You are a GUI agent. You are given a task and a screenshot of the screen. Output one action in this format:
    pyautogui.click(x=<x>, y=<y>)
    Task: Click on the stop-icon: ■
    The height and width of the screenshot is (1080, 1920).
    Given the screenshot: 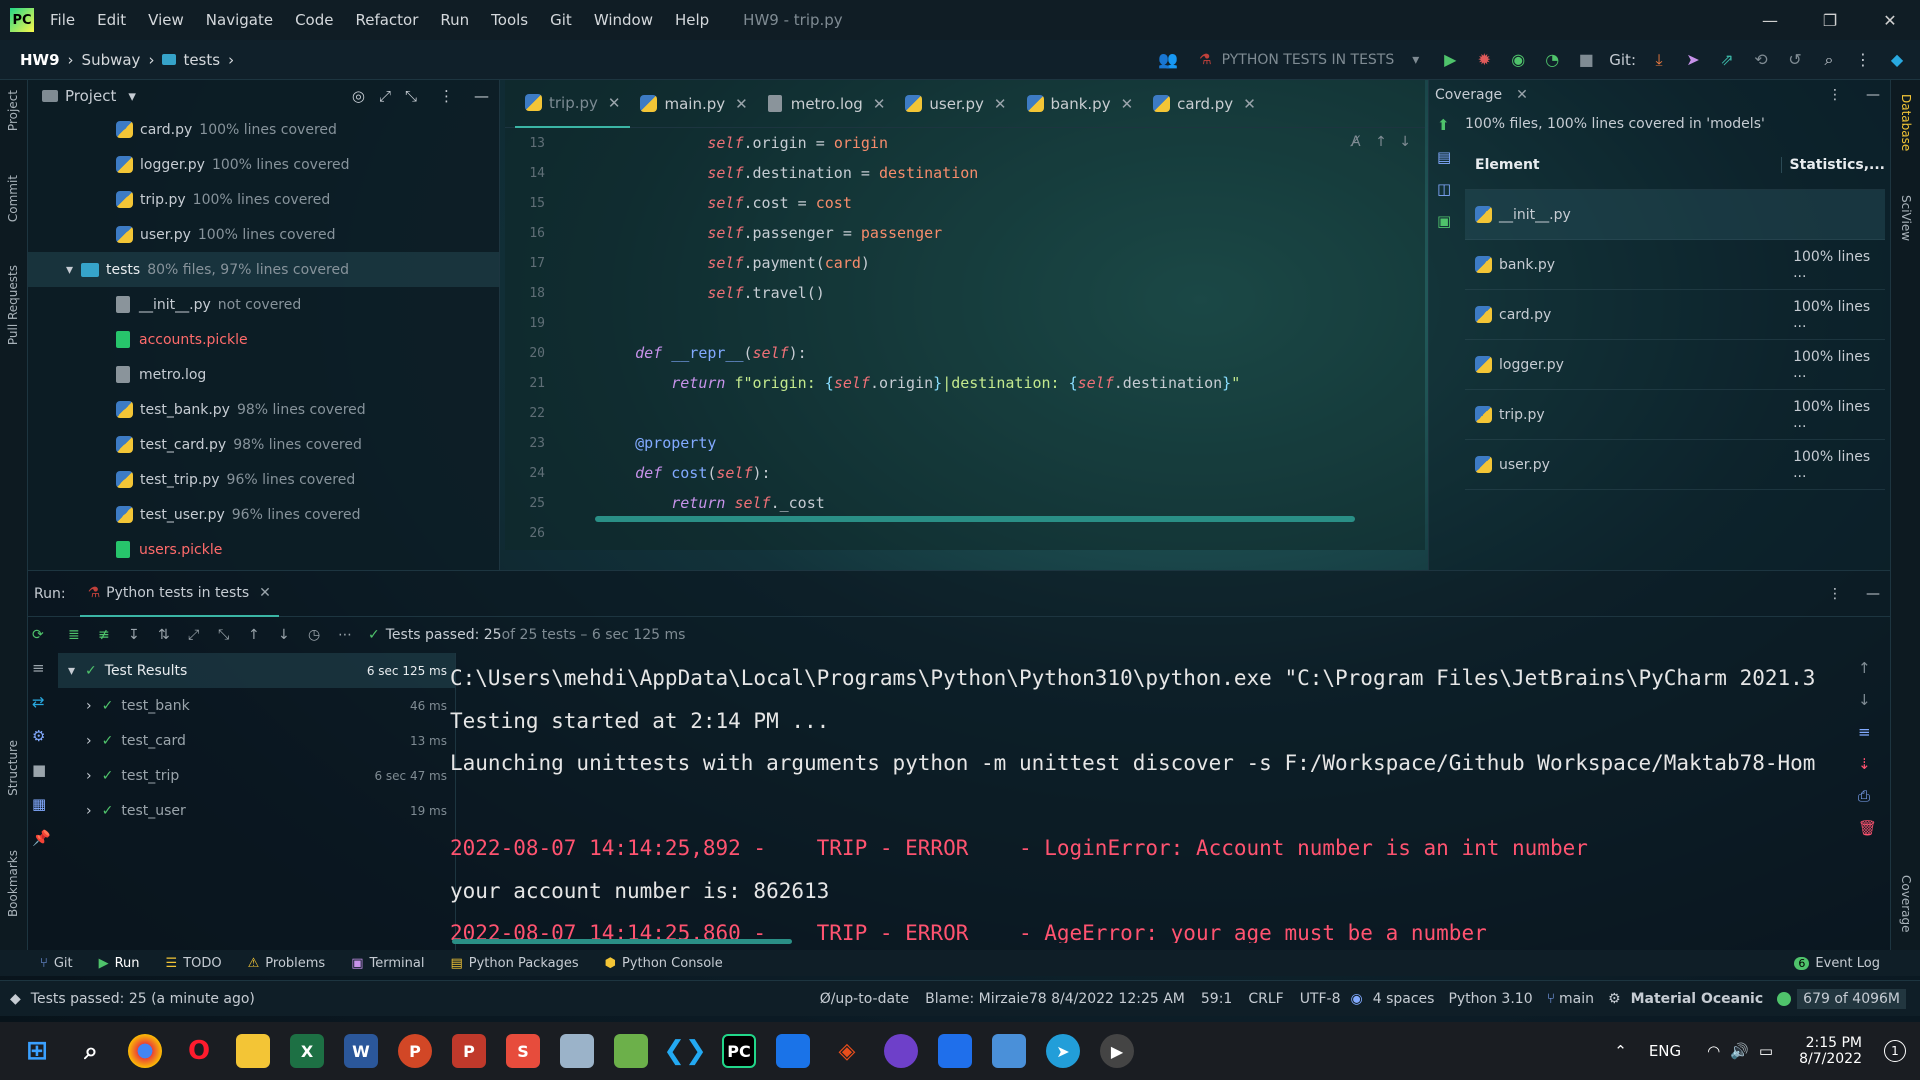 What is the action you would take?
    pyautogui.click(x=40, y=770)
    